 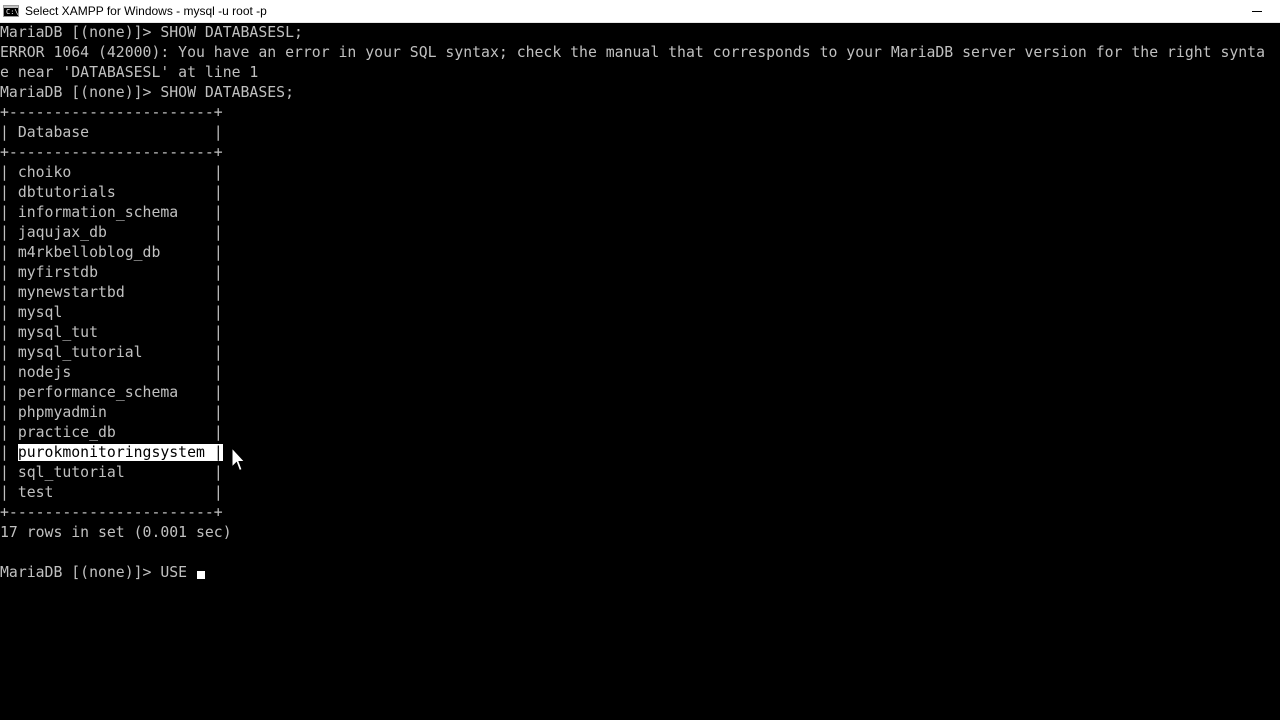 What do you see at coordinates (80, 352) in the screenshot?
I see `table-cell-database: mysql_tutorial` at bounding box center [80, 352].